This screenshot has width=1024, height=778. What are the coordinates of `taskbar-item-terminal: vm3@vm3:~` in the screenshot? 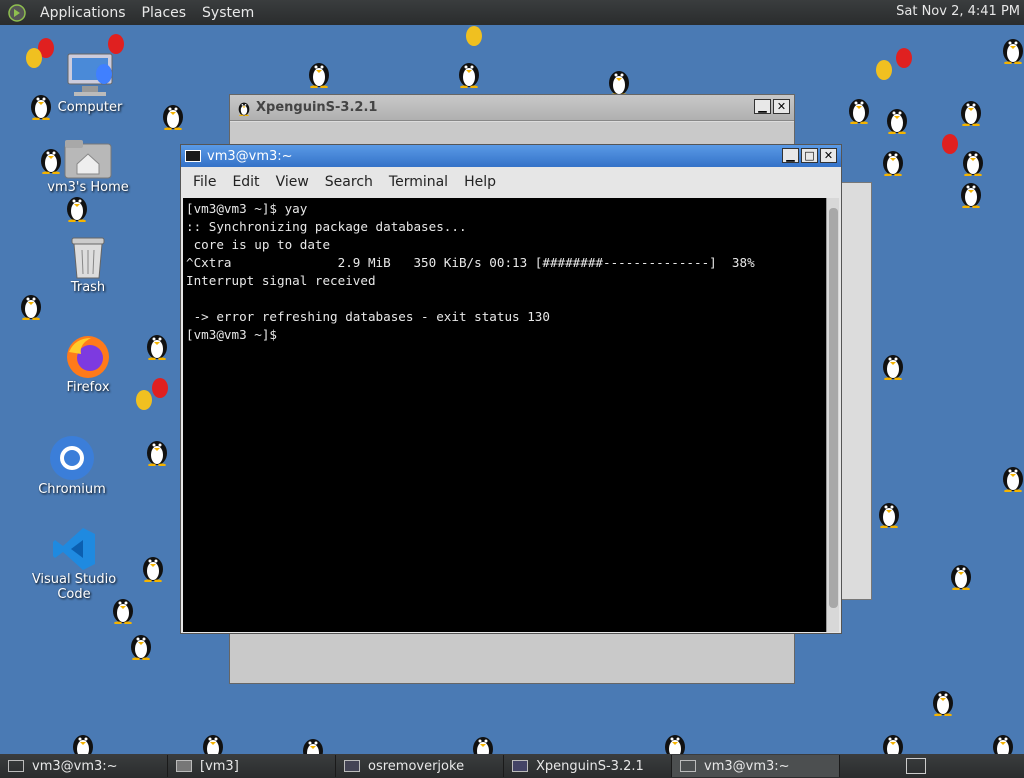 It's located at (84, 766).